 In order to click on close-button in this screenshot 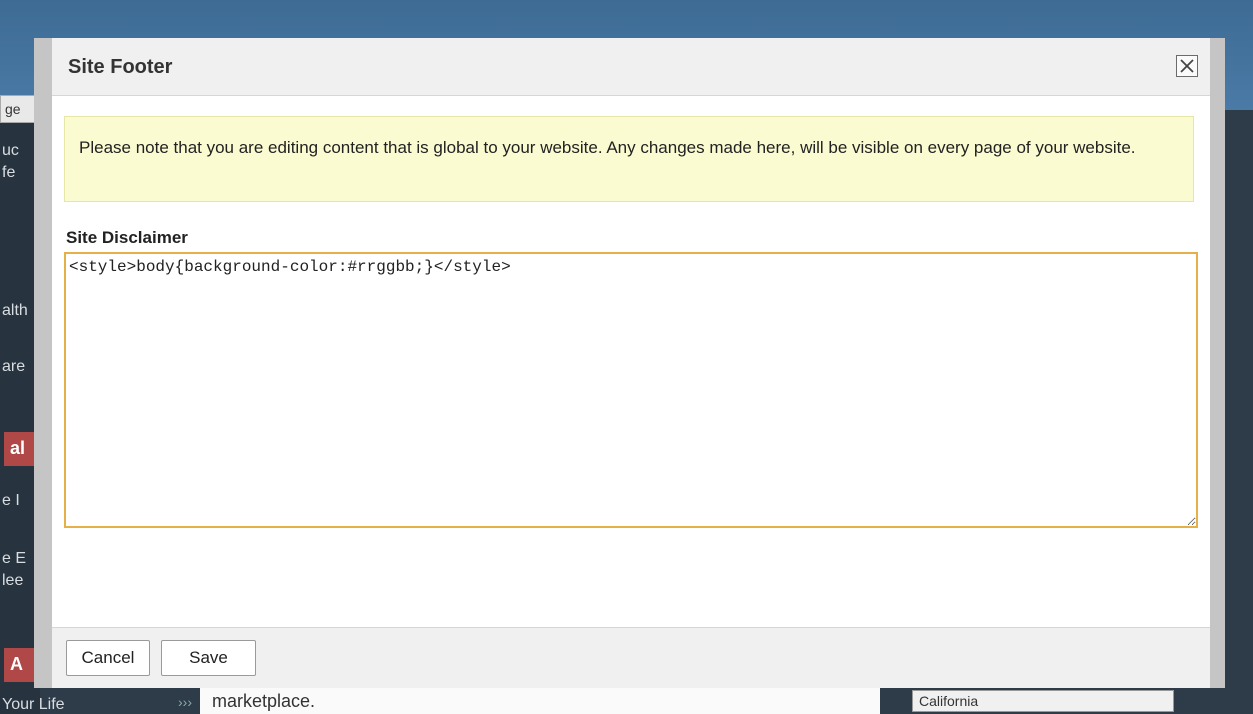, I will do `click(1187, 66)`.